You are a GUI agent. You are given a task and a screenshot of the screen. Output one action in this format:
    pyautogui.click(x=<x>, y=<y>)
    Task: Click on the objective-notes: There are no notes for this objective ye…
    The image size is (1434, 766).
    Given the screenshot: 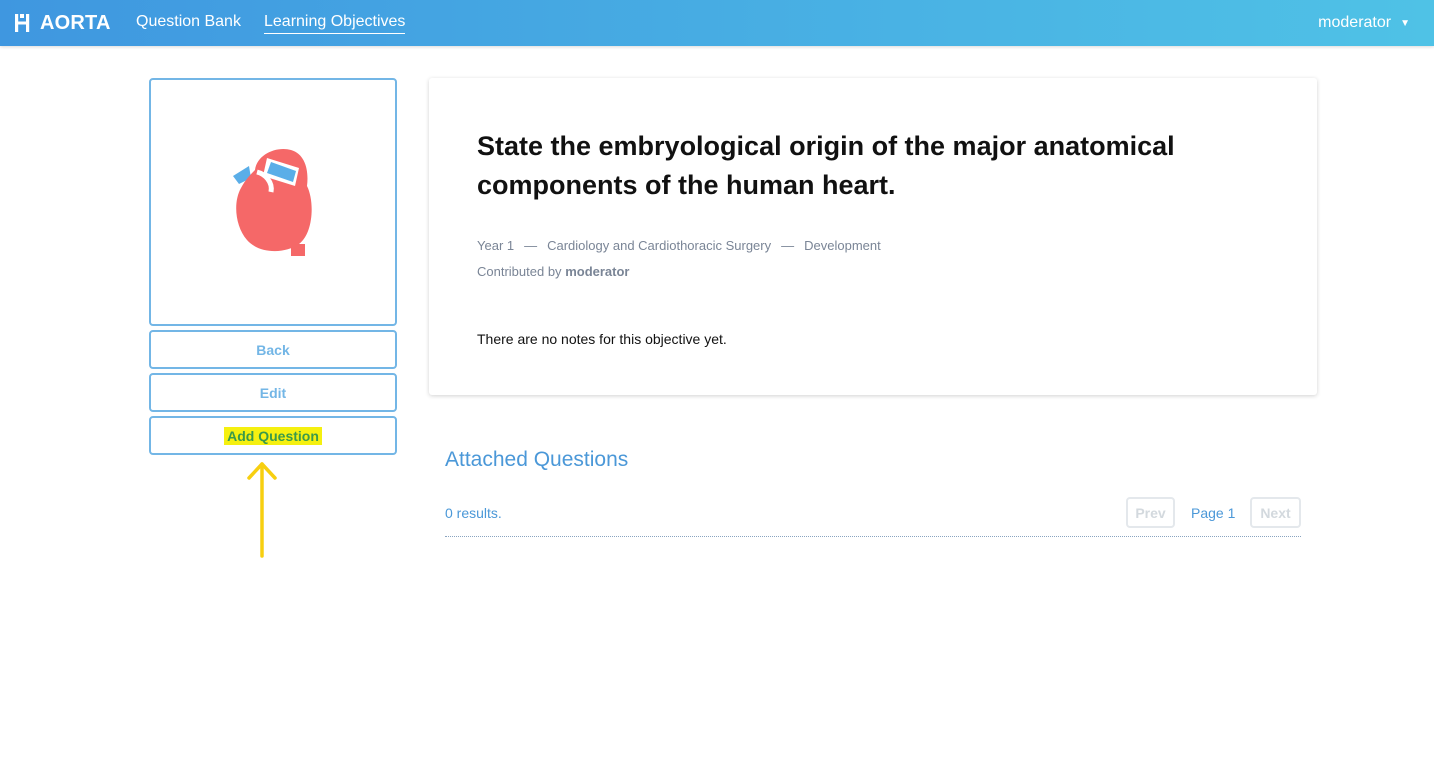 What is the action you would take?
    pyautogui.click(x=602, y=339)
    